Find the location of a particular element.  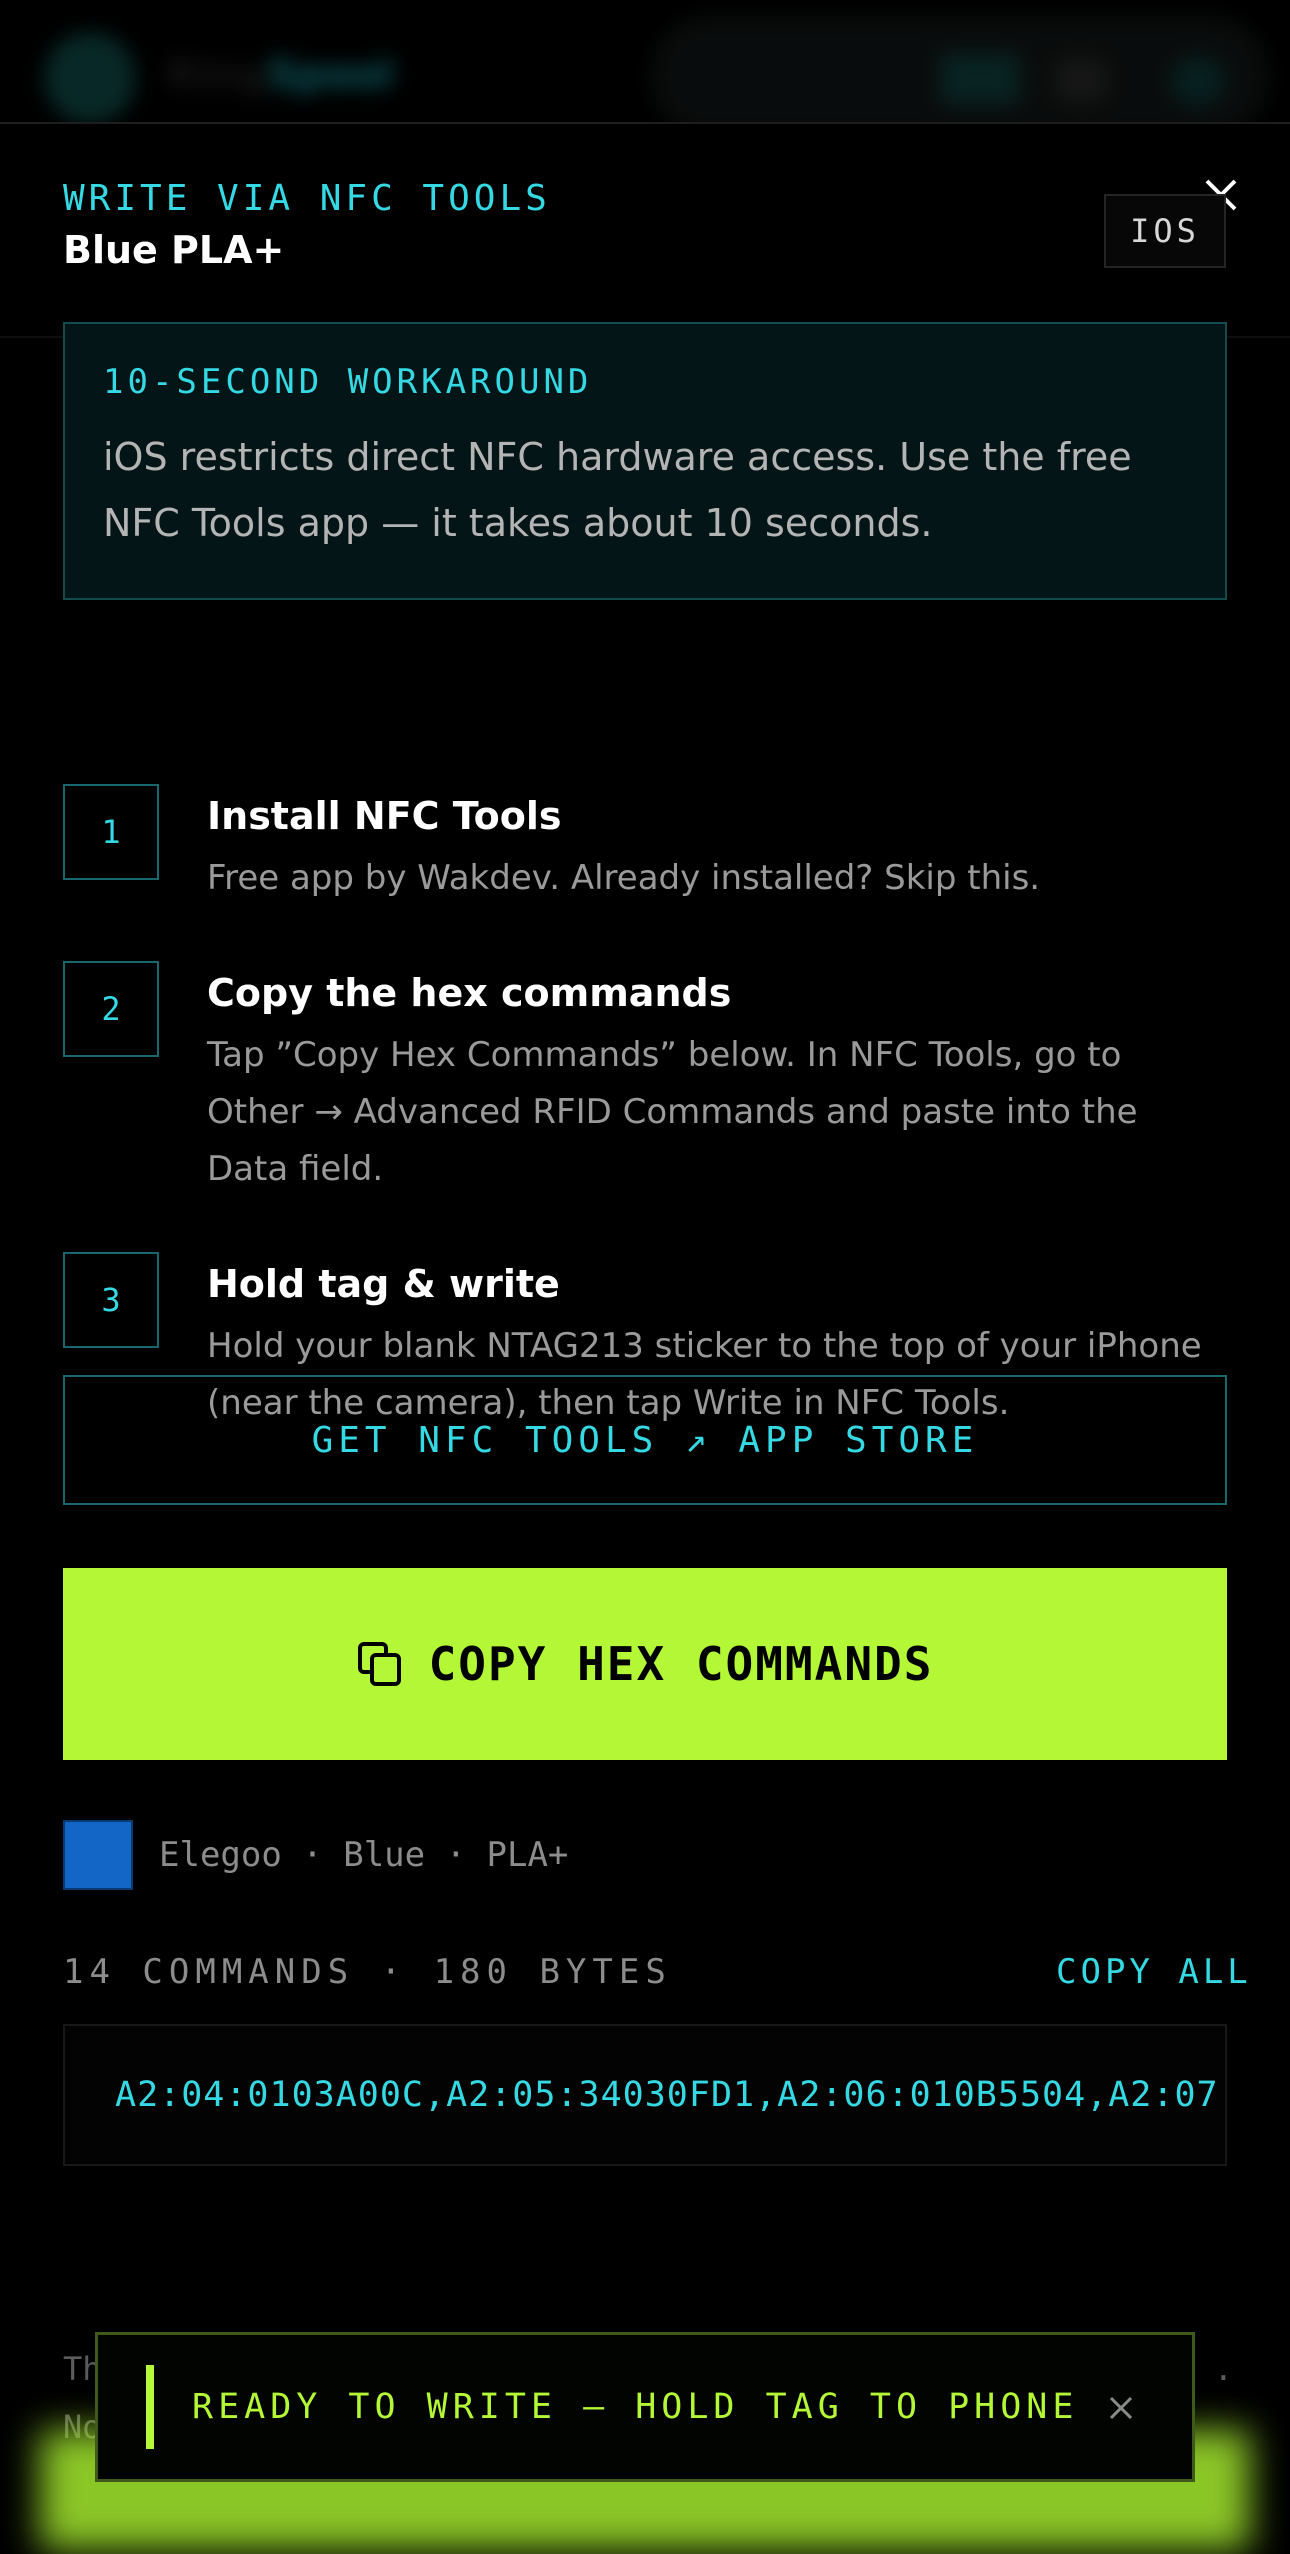

step-number: 1 is located at coordinates (111, 832).